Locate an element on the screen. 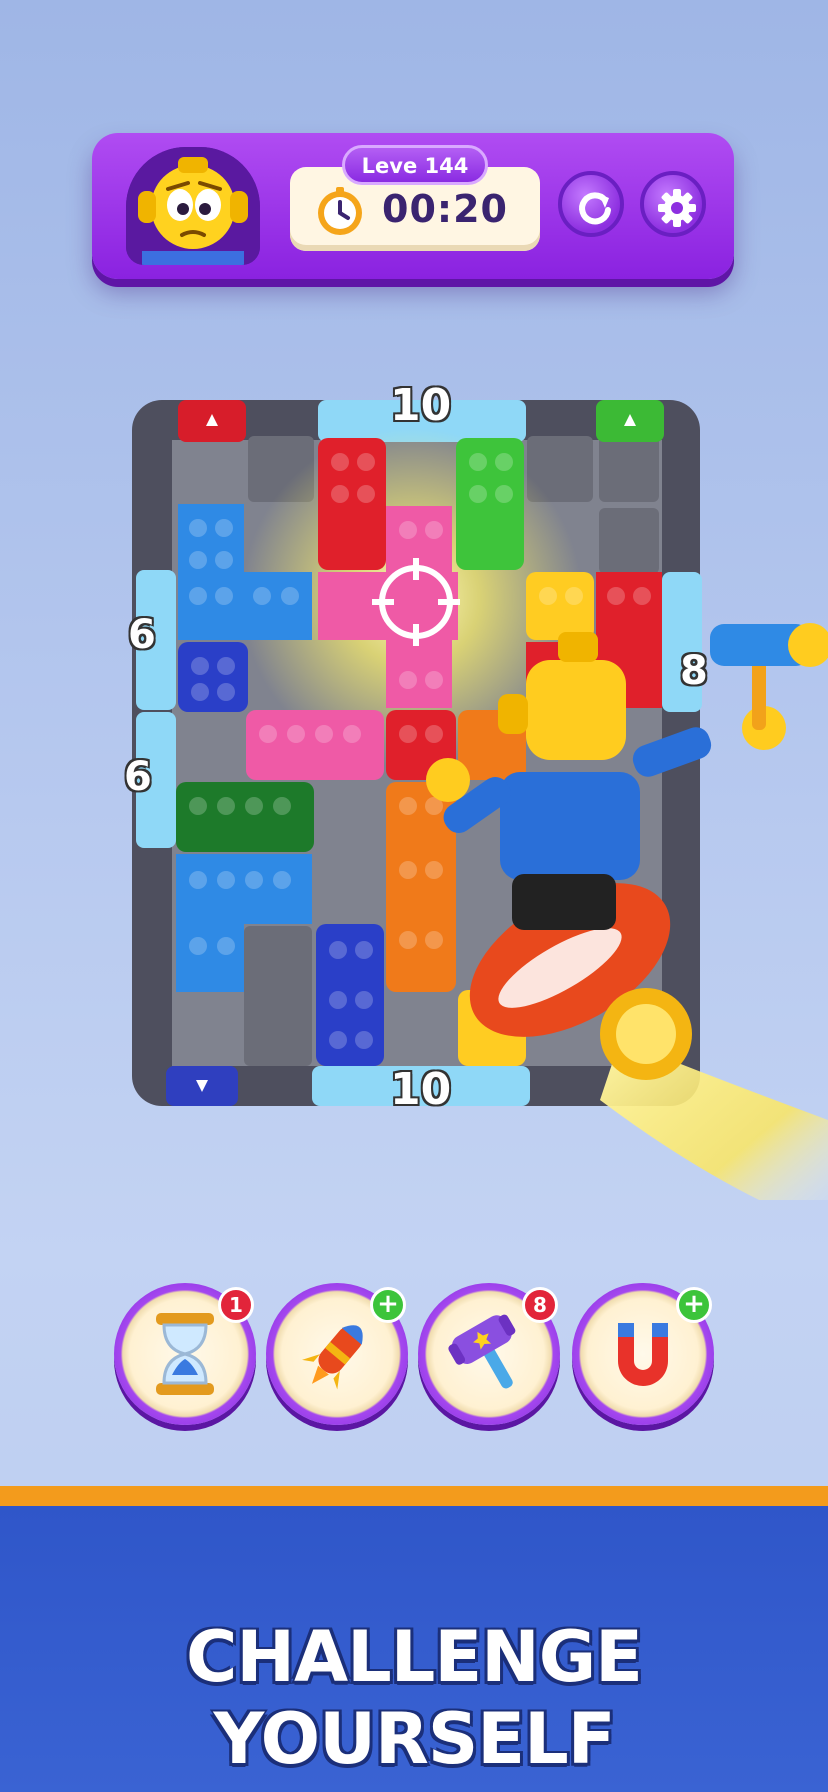 Image resolution: width=828 pixels, height=1792 pixels. top-gate-count: 10 is located at coordinates (421, 405).